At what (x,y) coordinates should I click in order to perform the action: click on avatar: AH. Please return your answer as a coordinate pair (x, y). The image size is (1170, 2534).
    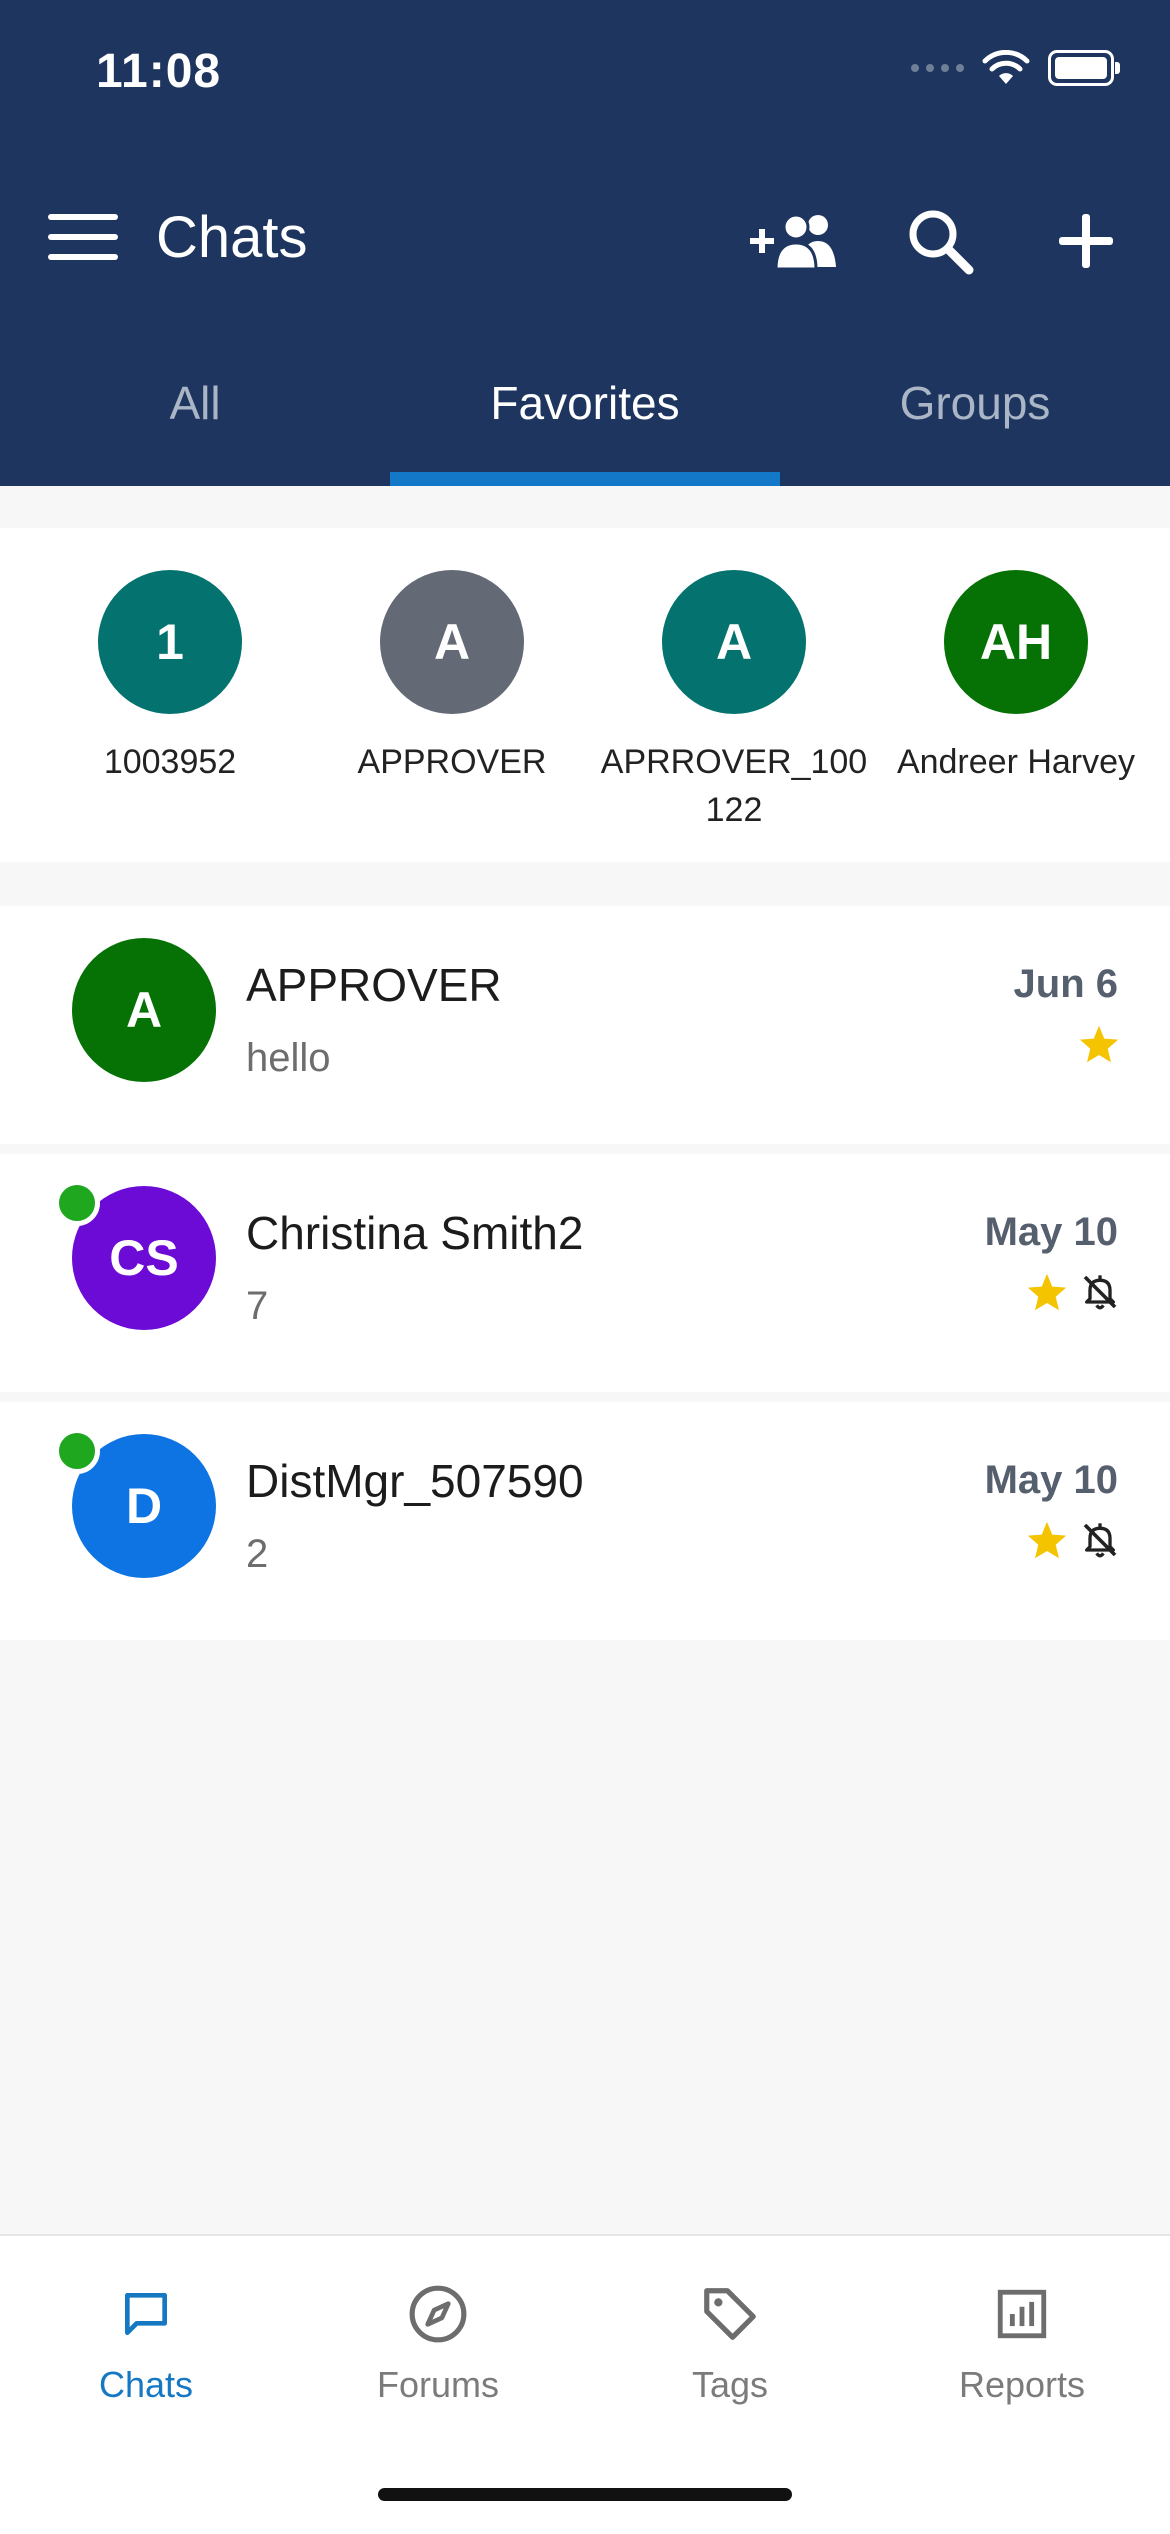
    Looking at the image, I should click on (1016, 642).